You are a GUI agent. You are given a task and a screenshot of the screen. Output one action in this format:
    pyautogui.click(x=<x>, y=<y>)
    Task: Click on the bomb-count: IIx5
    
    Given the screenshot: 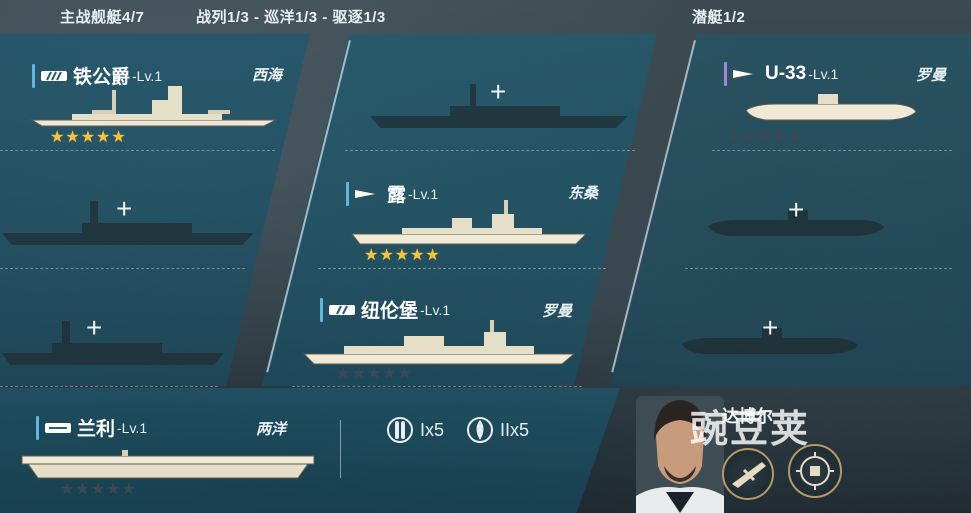 What is the action you would take?
    pyautogui.click(x=515, y=429)
    